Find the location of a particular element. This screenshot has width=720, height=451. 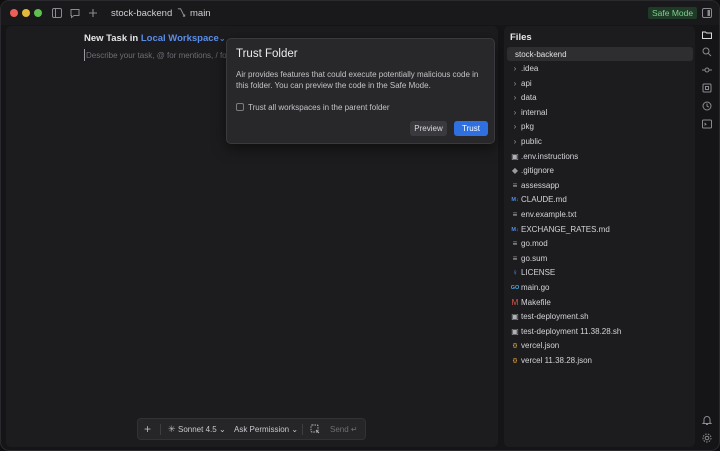

file-item: ≡ go.mod is located at coordinates (600, 244).